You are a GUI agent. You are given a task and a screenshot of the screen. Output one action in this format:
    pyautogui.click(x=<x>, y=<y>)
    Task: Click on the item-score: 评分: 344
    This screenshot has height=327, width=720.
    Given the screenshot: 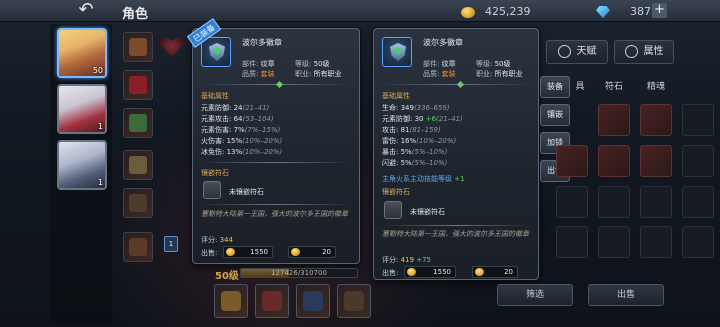 What is the action you would take?
    pyautogui.click(x=217, y=240)
    